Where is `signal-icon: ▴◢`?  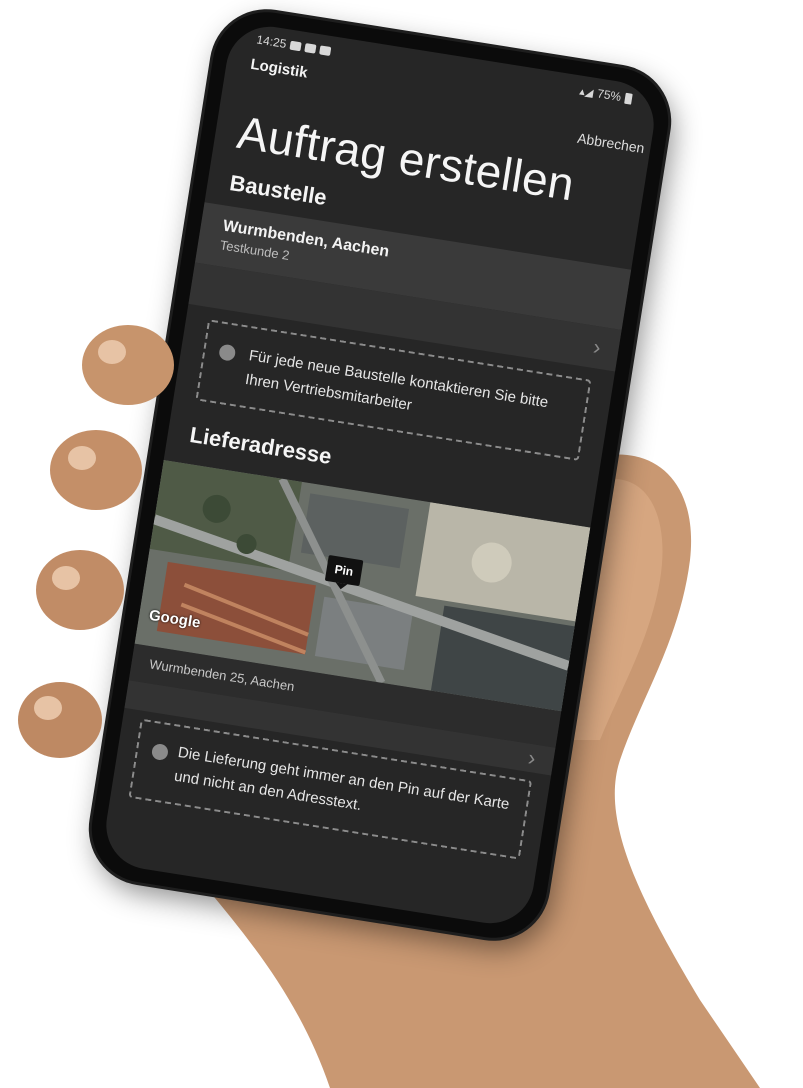
signal-icon: ▴◢ is located at coordinates (586, 92).